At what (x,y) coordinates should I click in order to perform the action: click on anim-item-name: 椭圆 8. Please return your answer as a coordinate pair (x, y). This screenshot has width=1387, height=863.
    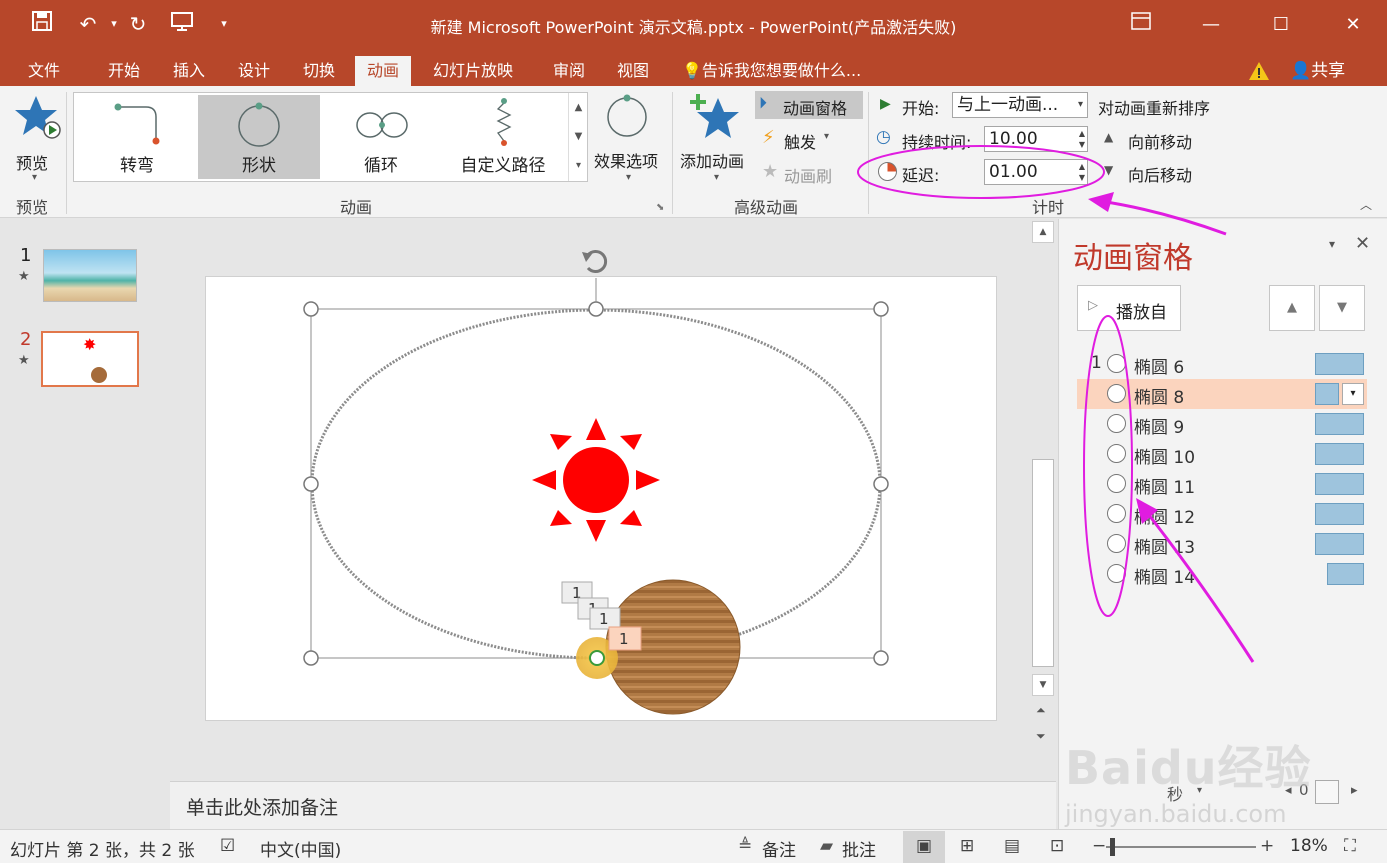
    Looking at the image, I should click on (1159, 398).